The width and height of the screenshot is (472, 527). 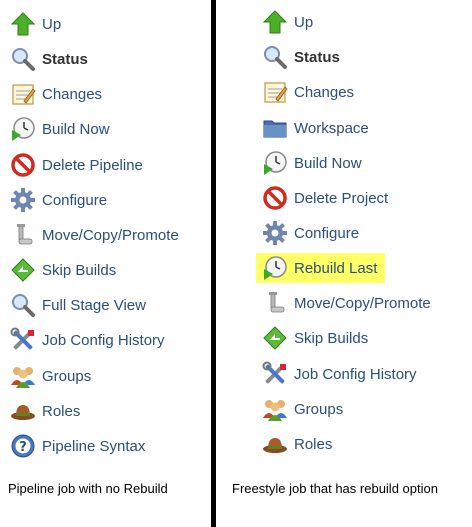 I want to click on sidebar-item-pipeline-syntax: ? Pipeline Syntax, so click(x=77, y=446).